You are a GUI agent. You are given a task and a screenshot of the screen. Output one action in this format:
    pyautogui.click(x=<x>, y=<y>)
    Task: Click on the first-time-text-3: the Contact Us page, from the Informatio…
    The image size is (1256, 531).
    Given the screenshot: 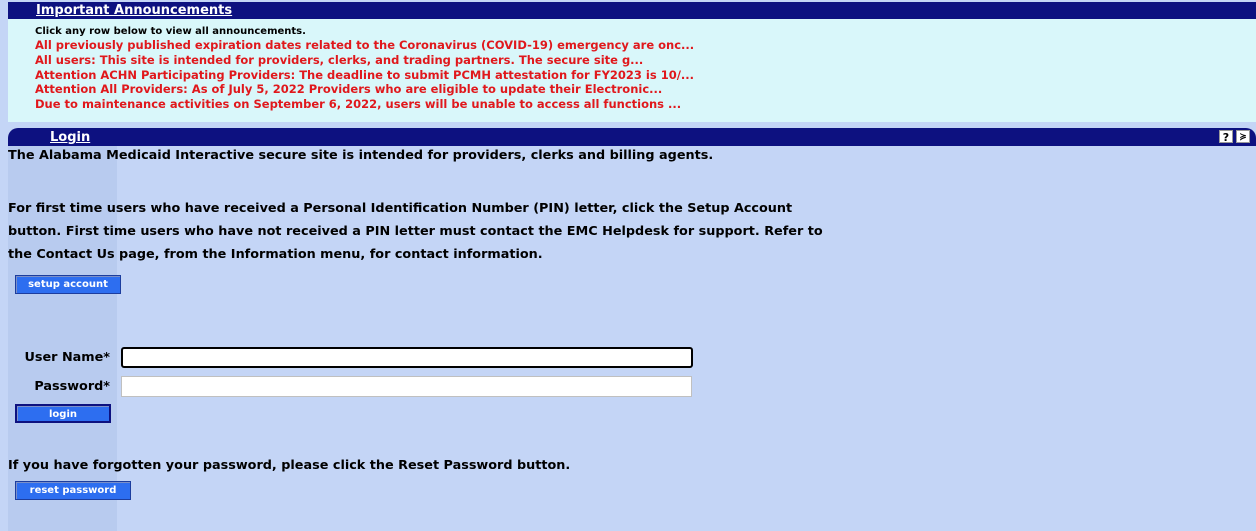 What is the action you would take?
    pyautogui.click(x=275, y=254)
    